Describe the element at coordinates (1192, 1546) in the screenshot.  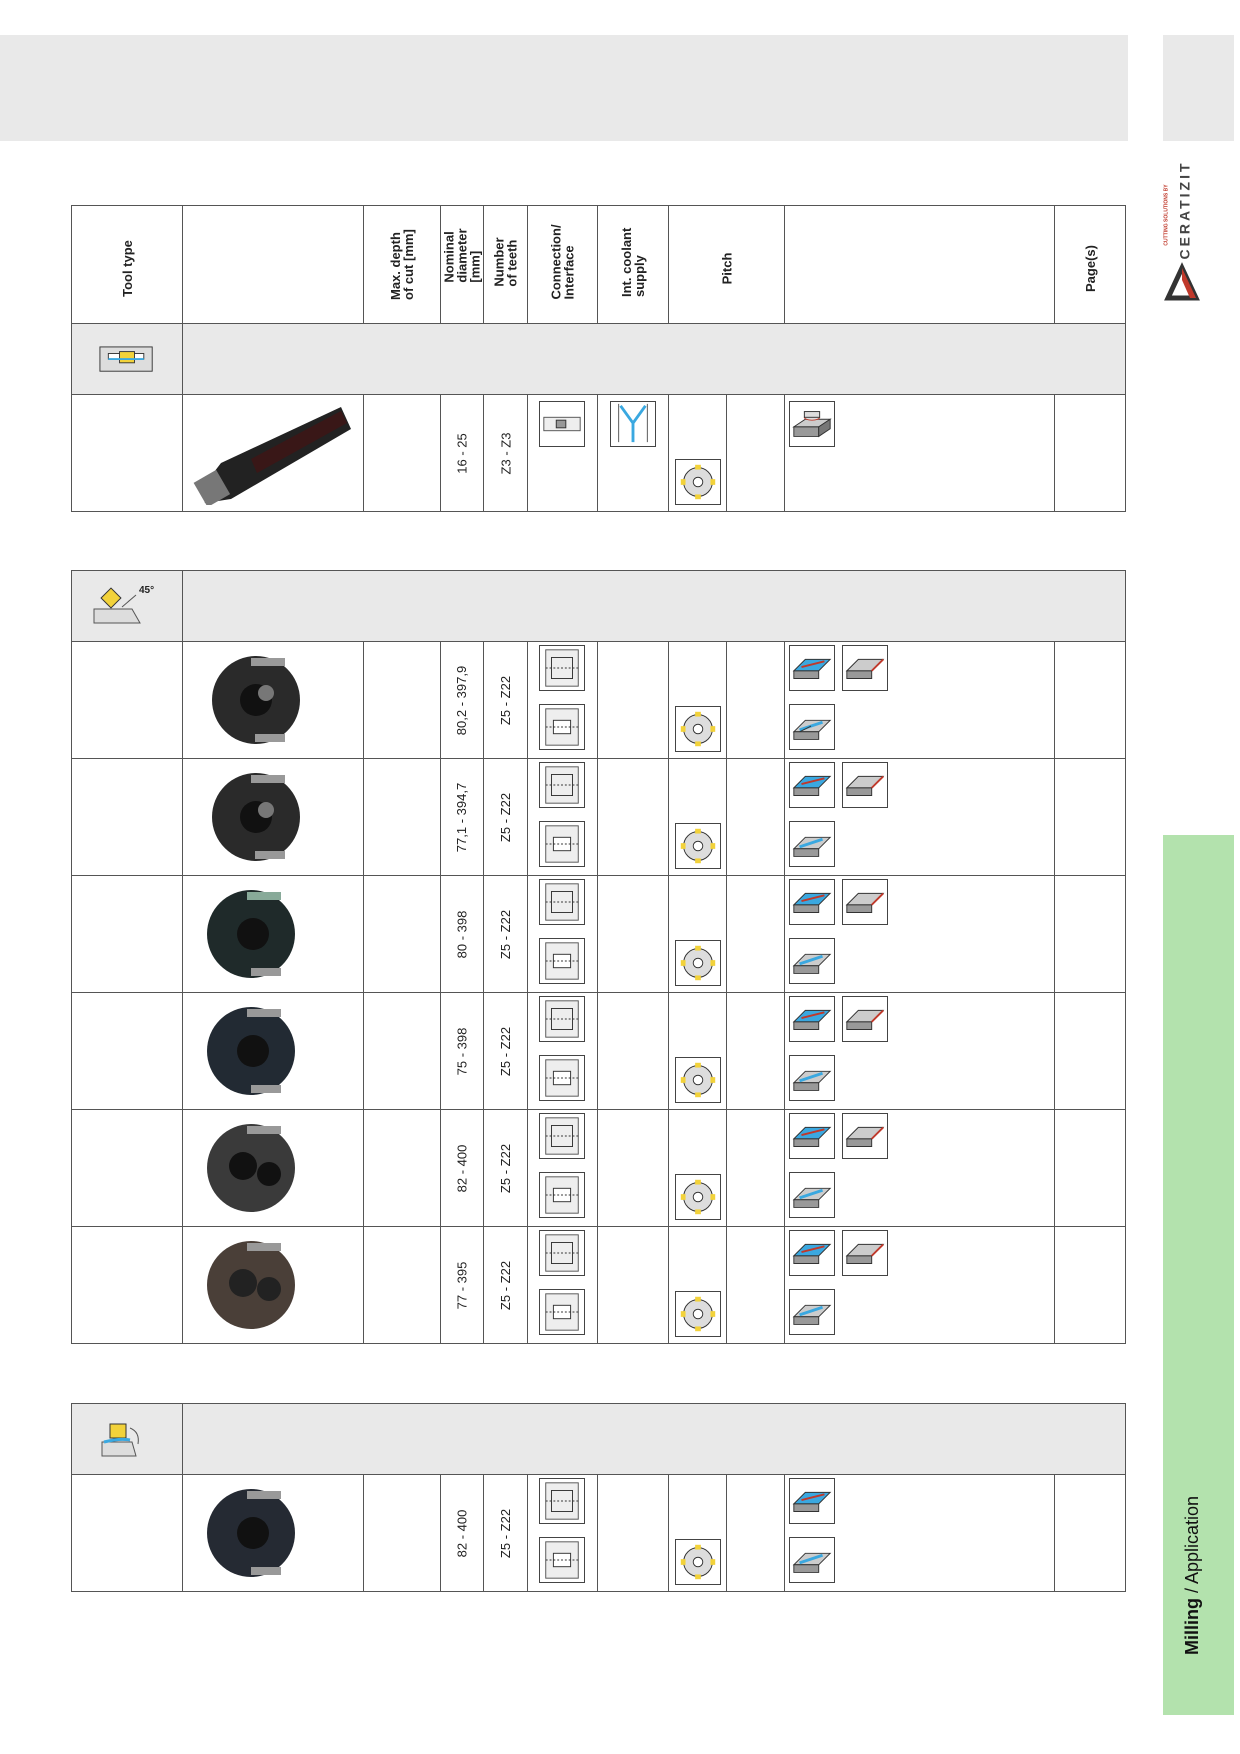
I see `chapter-rest: / Application` at that location.